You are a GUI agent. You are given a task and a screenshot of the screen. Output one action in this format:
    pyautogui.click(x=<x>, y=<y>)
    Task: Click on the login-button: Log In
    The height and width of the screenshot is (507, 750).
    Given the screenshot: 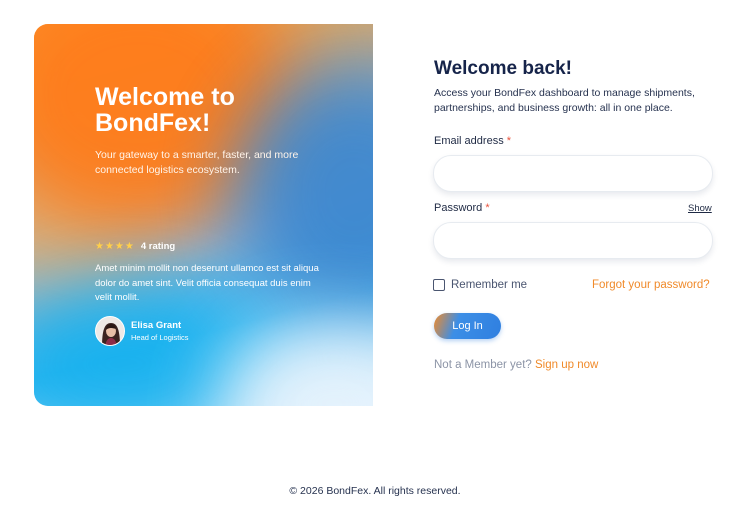 What is the action you would take?
    pyautogui.click(x=467, y=326)
    